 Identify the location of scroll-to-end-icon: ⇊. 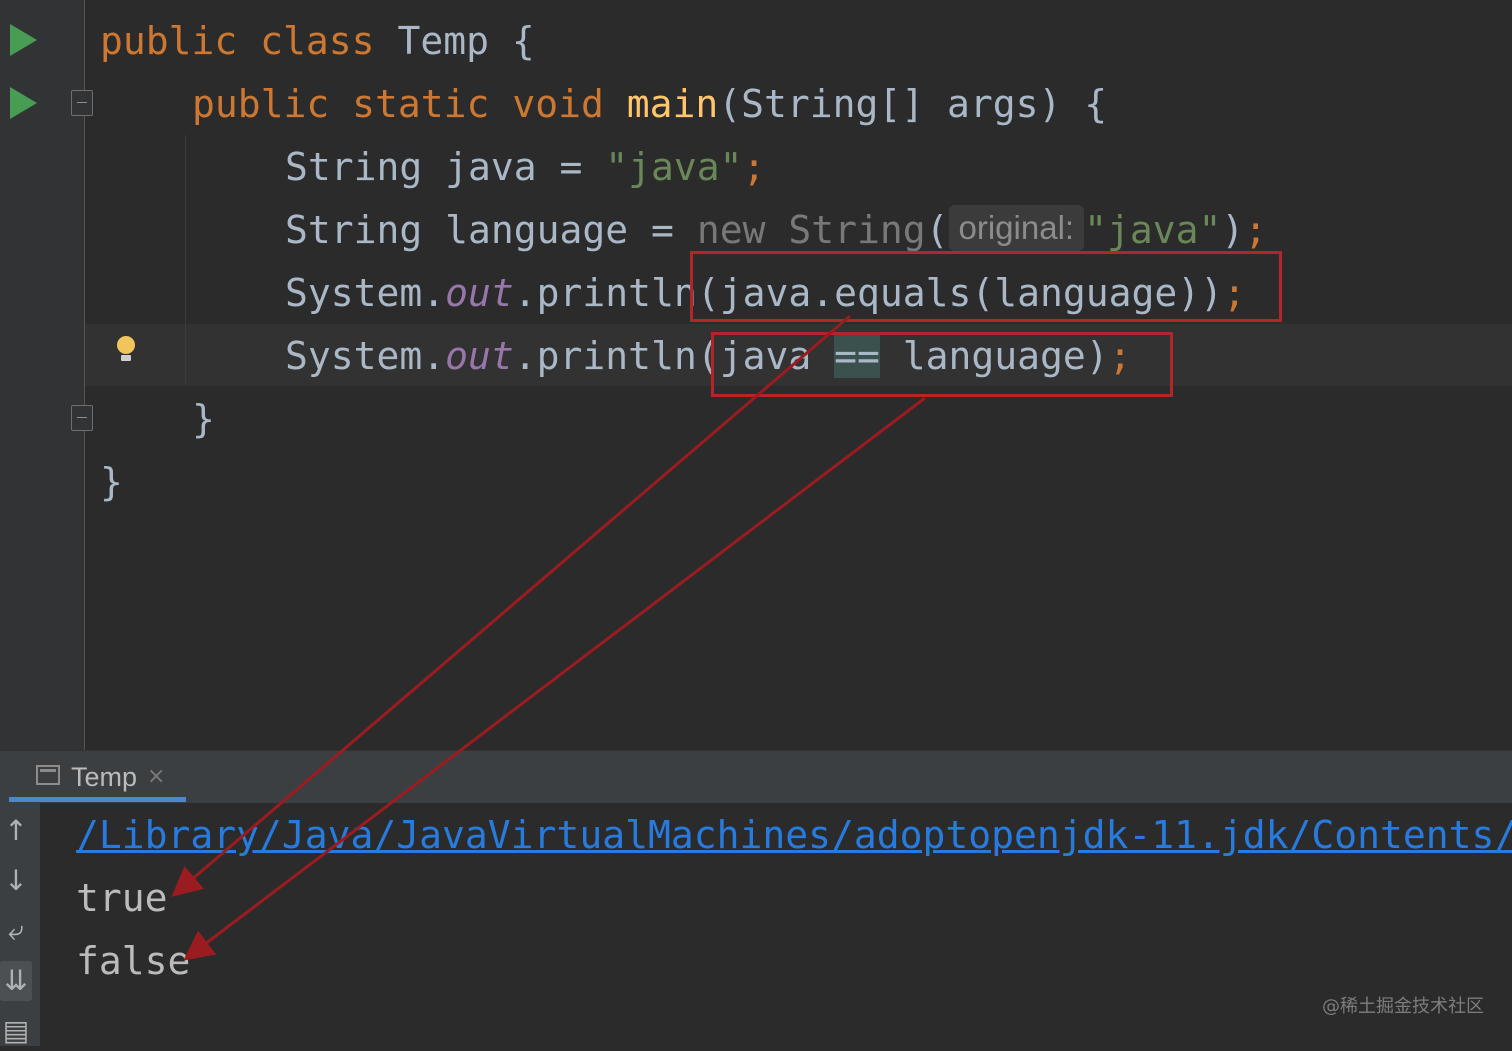
(16, 981).